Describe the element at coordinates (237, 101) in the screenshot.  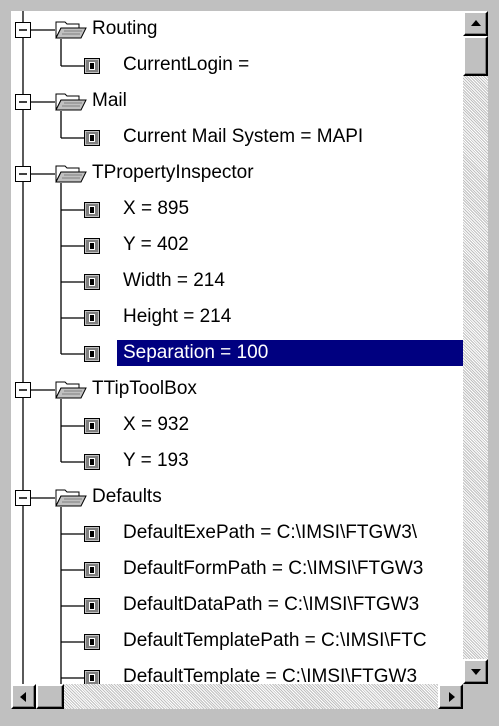
I see `tree-node-mail: Mail` at that location.